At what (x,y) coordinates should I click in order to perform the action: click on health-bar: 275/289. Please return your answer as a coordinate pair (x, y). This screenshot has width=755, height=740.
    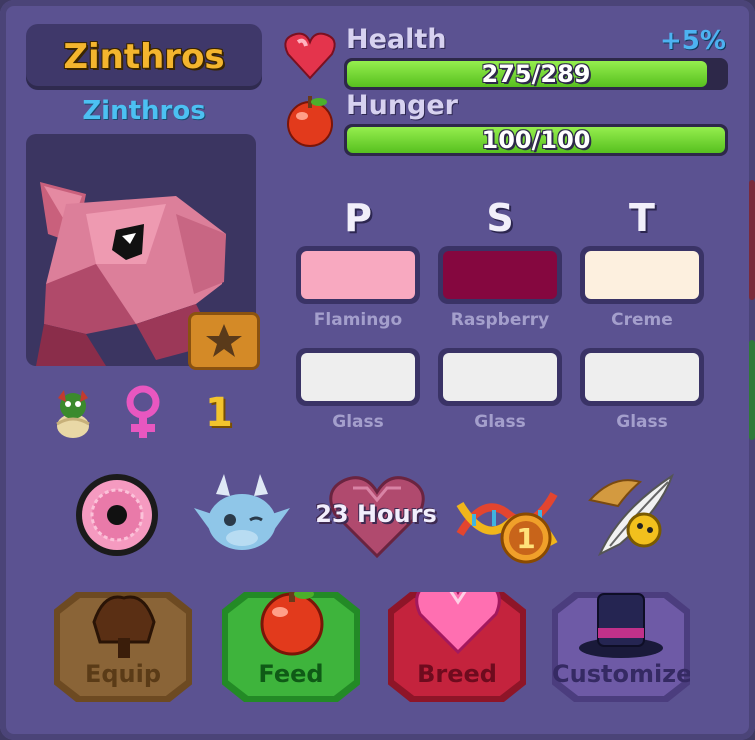
    Looking at the image, I should click on (536, 74).